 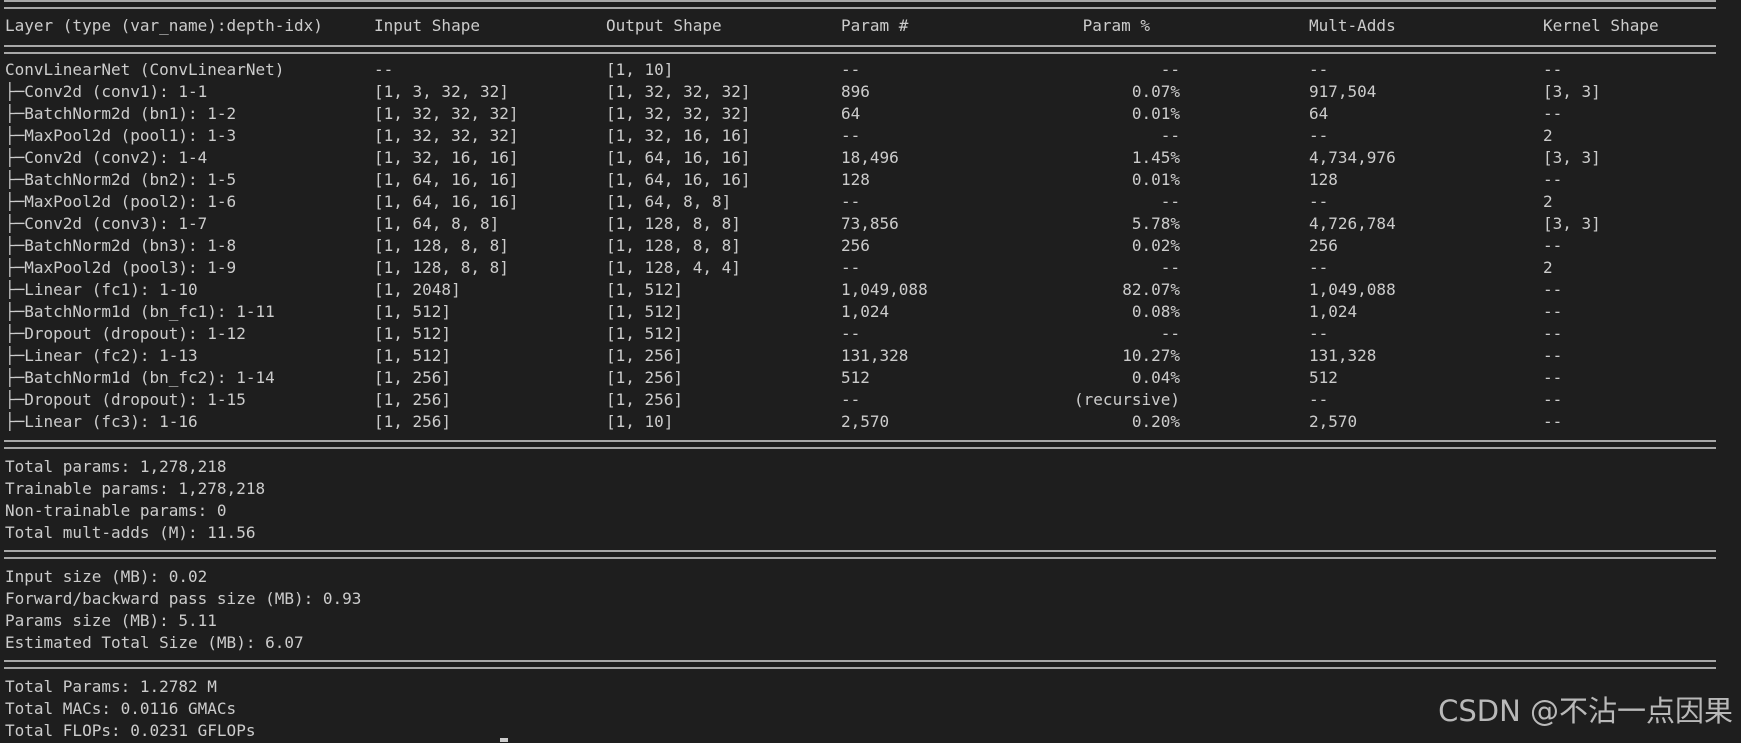 I want to click on row-param-percent: 0.08%, so click(x=1155, y=311).